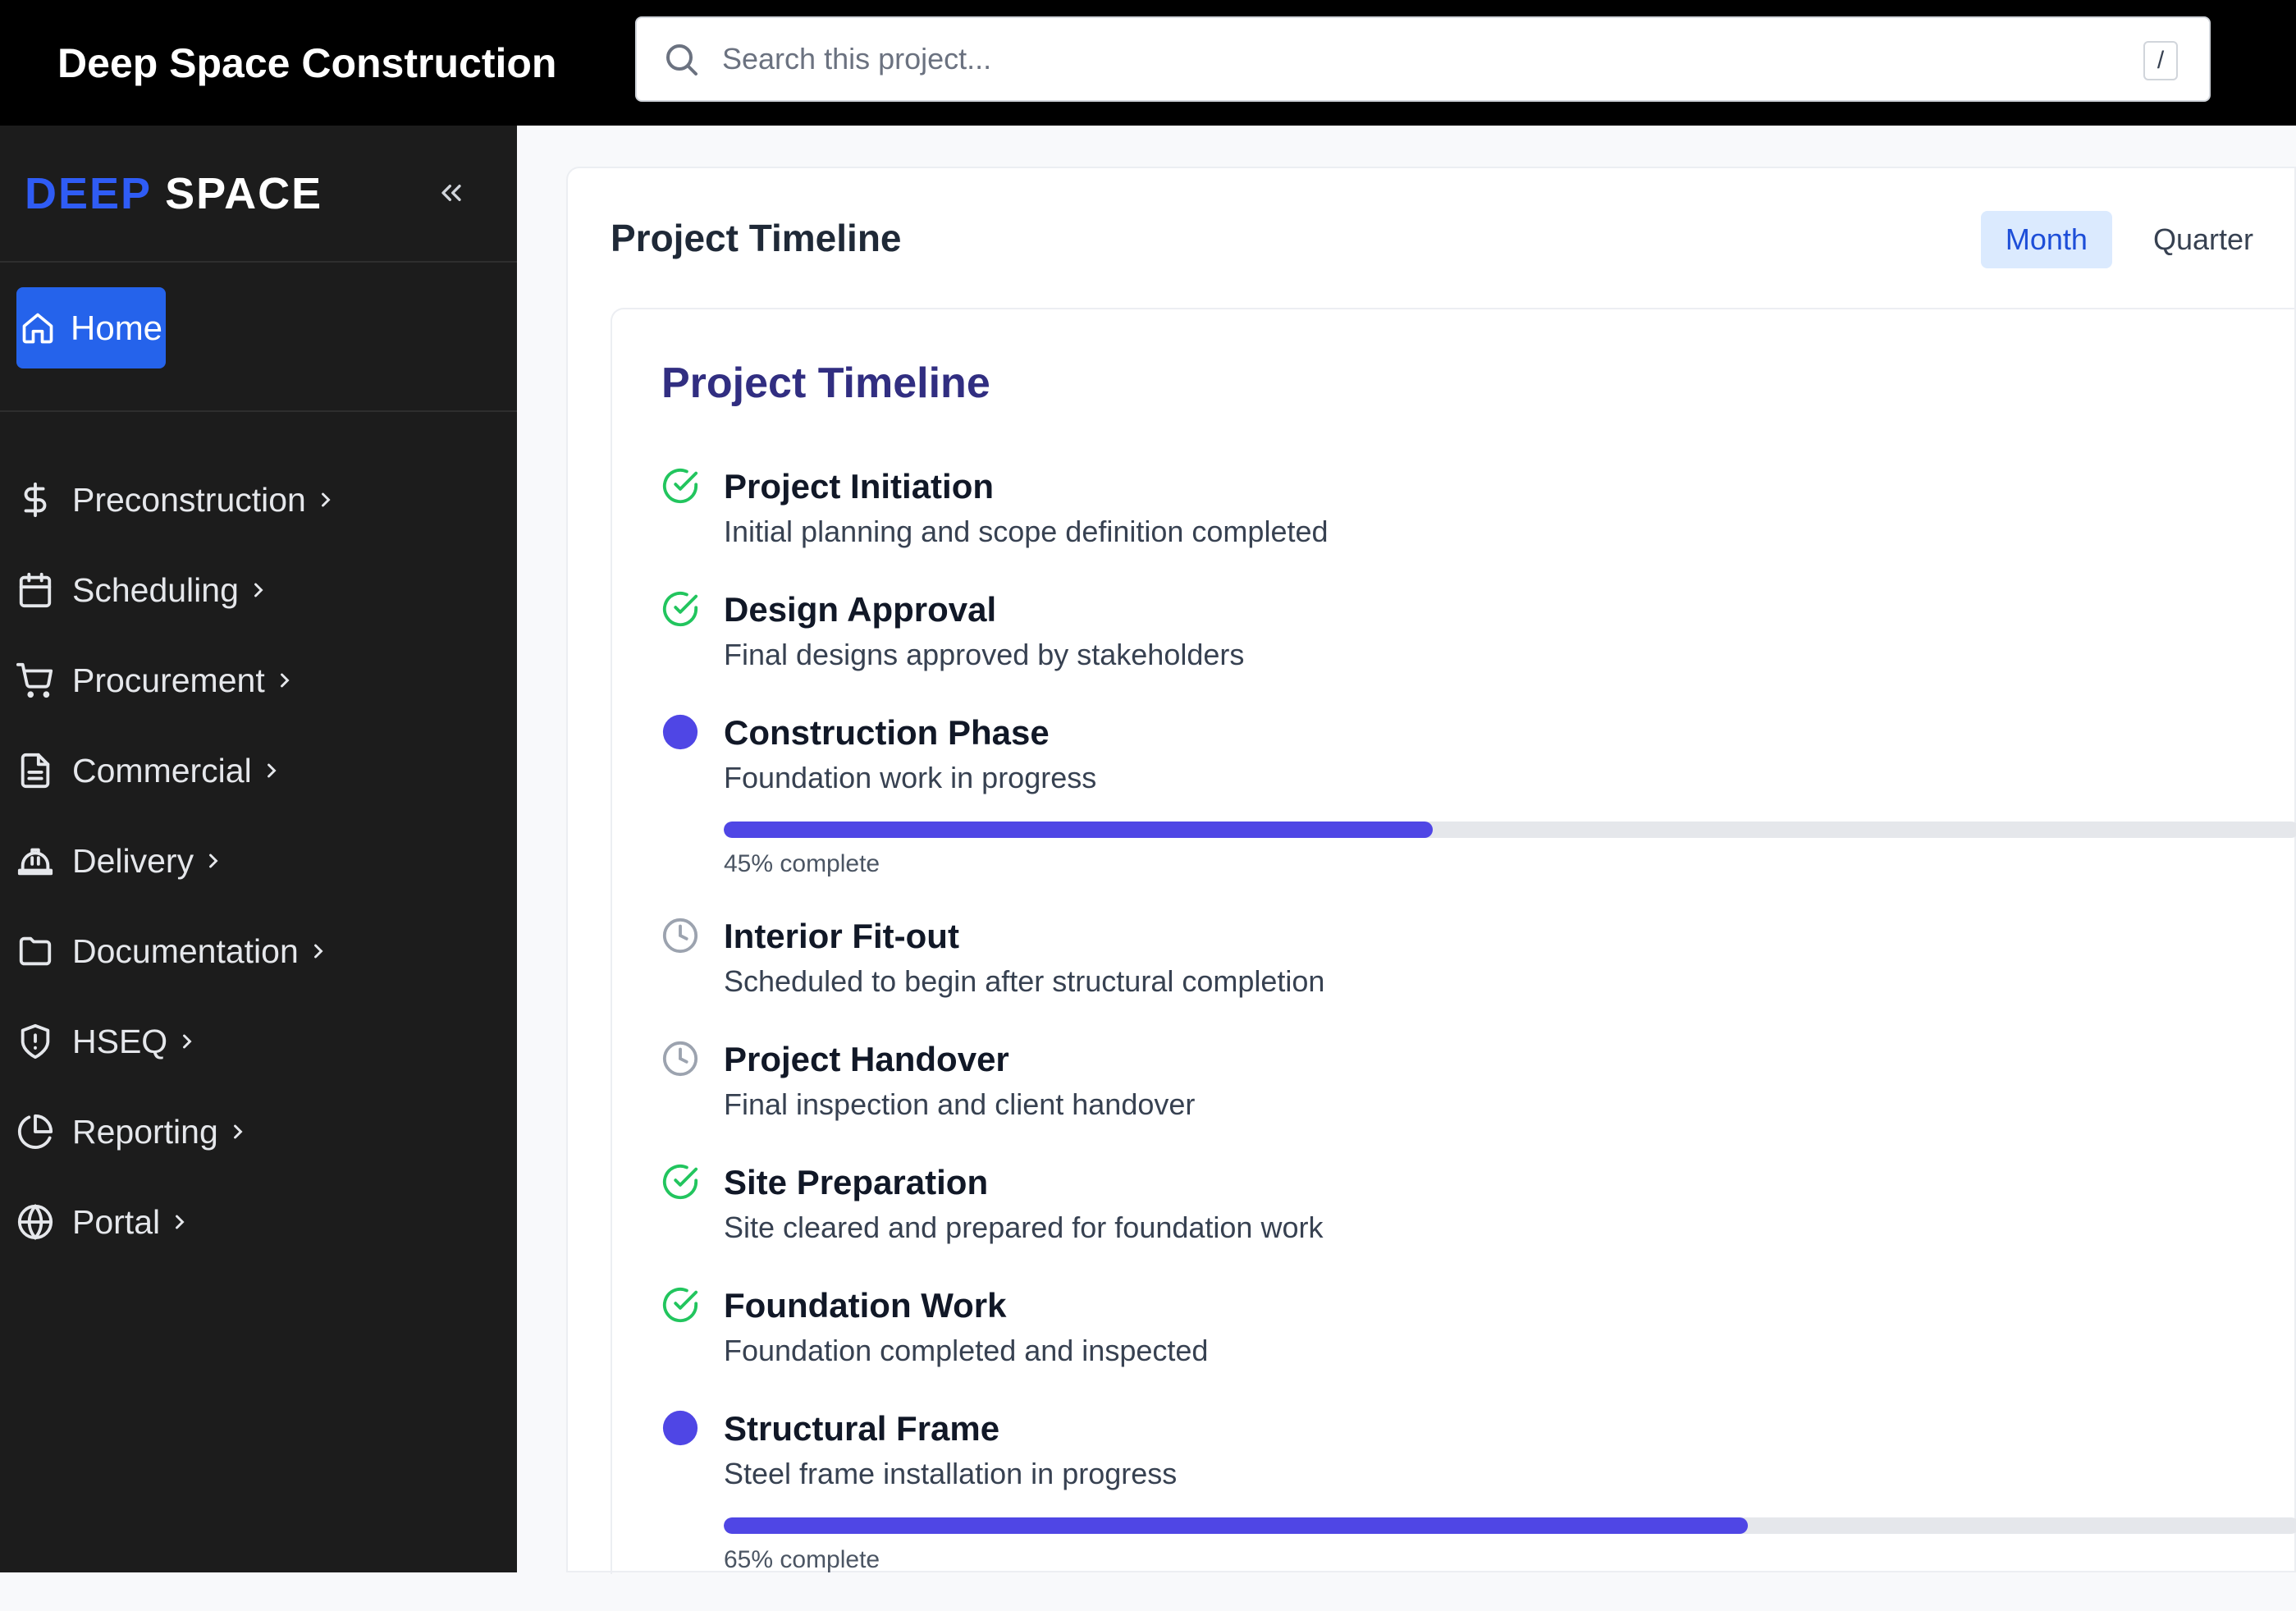  Describe the element at coordinates (2203, 239) in the screenshot. I see `quarter-toggle-button: Quarter` at that location.